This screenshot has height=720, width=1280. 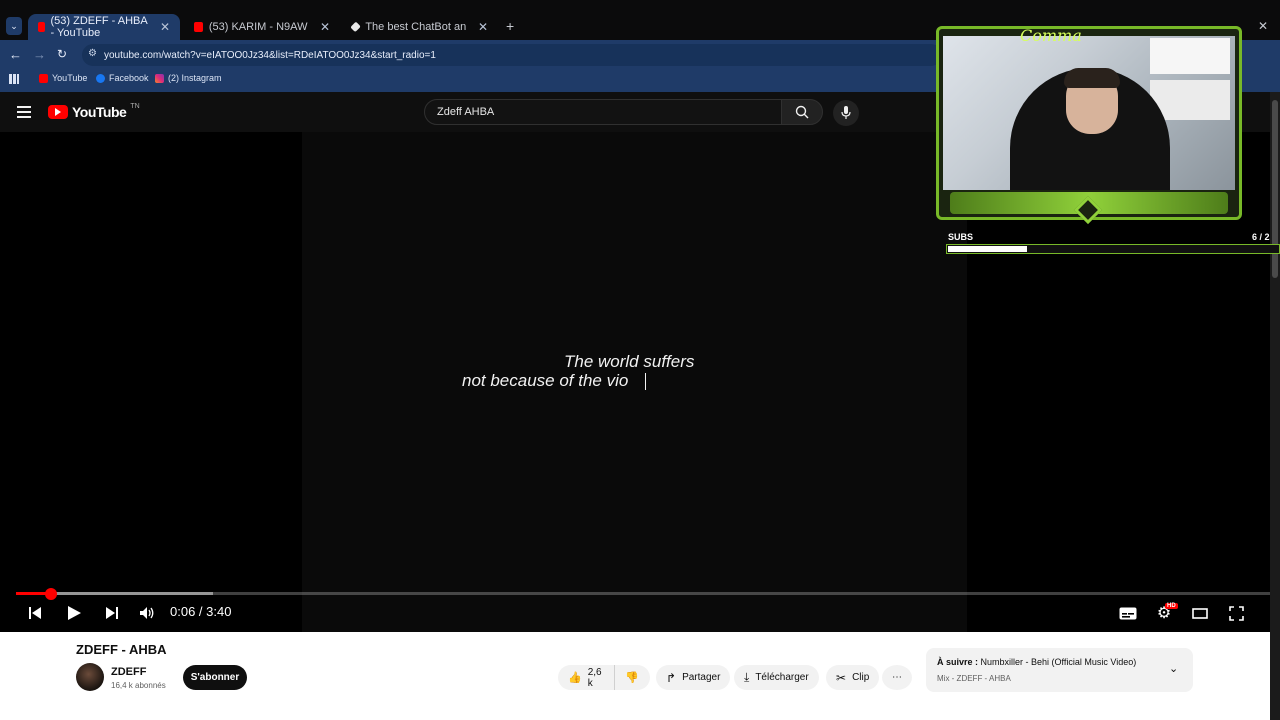 I want to click on lyric-line-2: not because of the vio, so click(x=545, y=380).